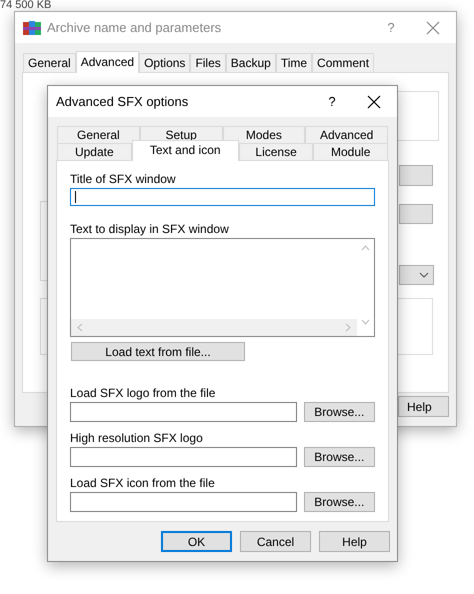  Describe the element at coordinates (251, 62) in the screenshot. I see `tab: Backup` at that location.